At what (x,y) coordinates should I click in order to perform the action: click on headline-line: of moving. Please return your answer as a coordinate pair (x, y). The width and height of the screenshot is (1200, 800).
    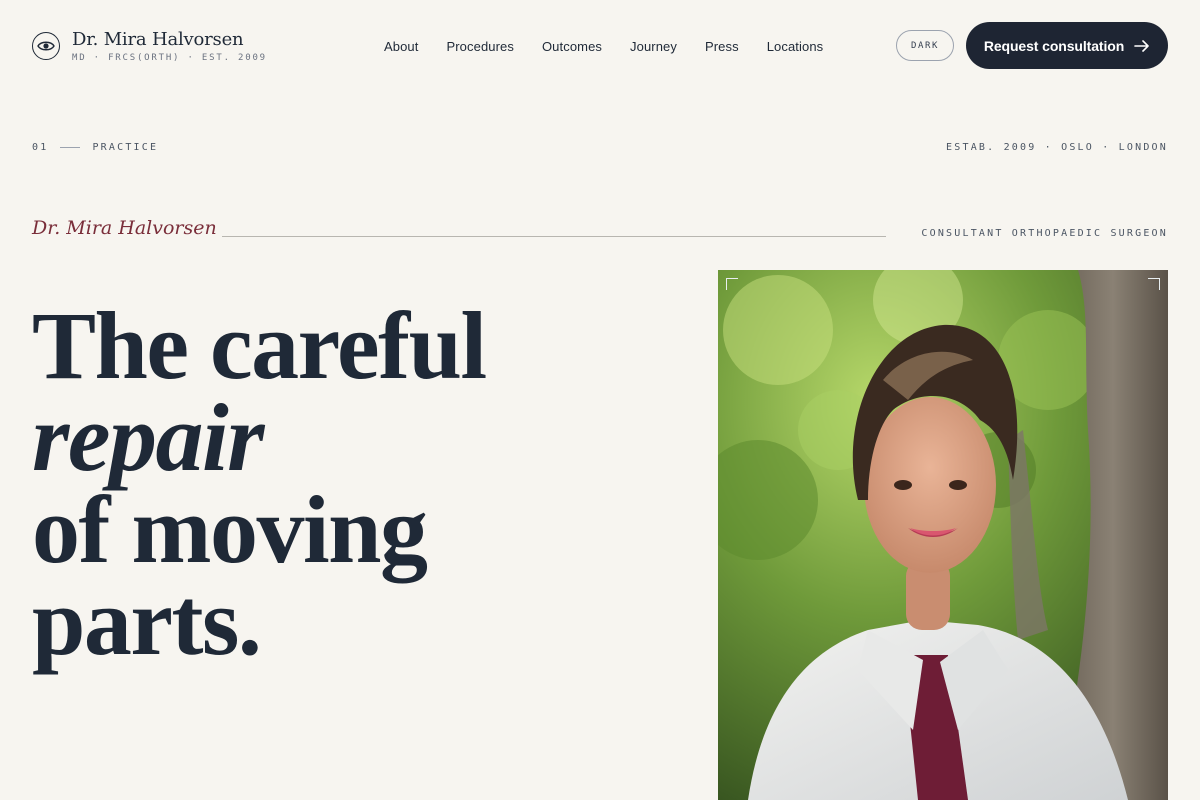
    Looking at the image, I should click on (230, 529).